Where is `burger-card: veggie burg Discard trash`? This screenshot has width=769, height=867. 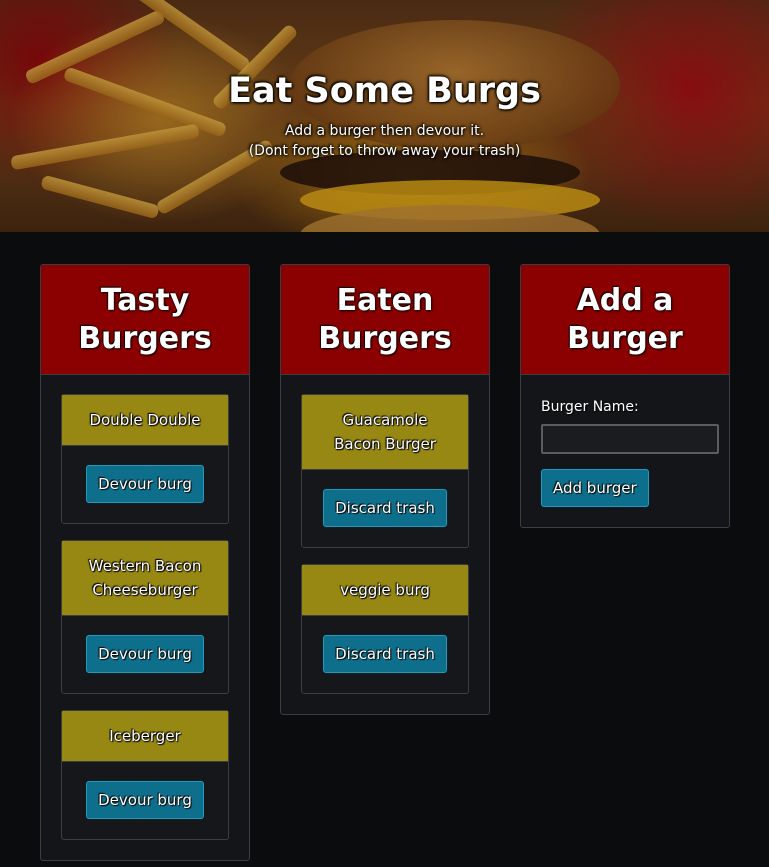 burger-card: veggie burg Discard trash is located at coordinates (385, 629).